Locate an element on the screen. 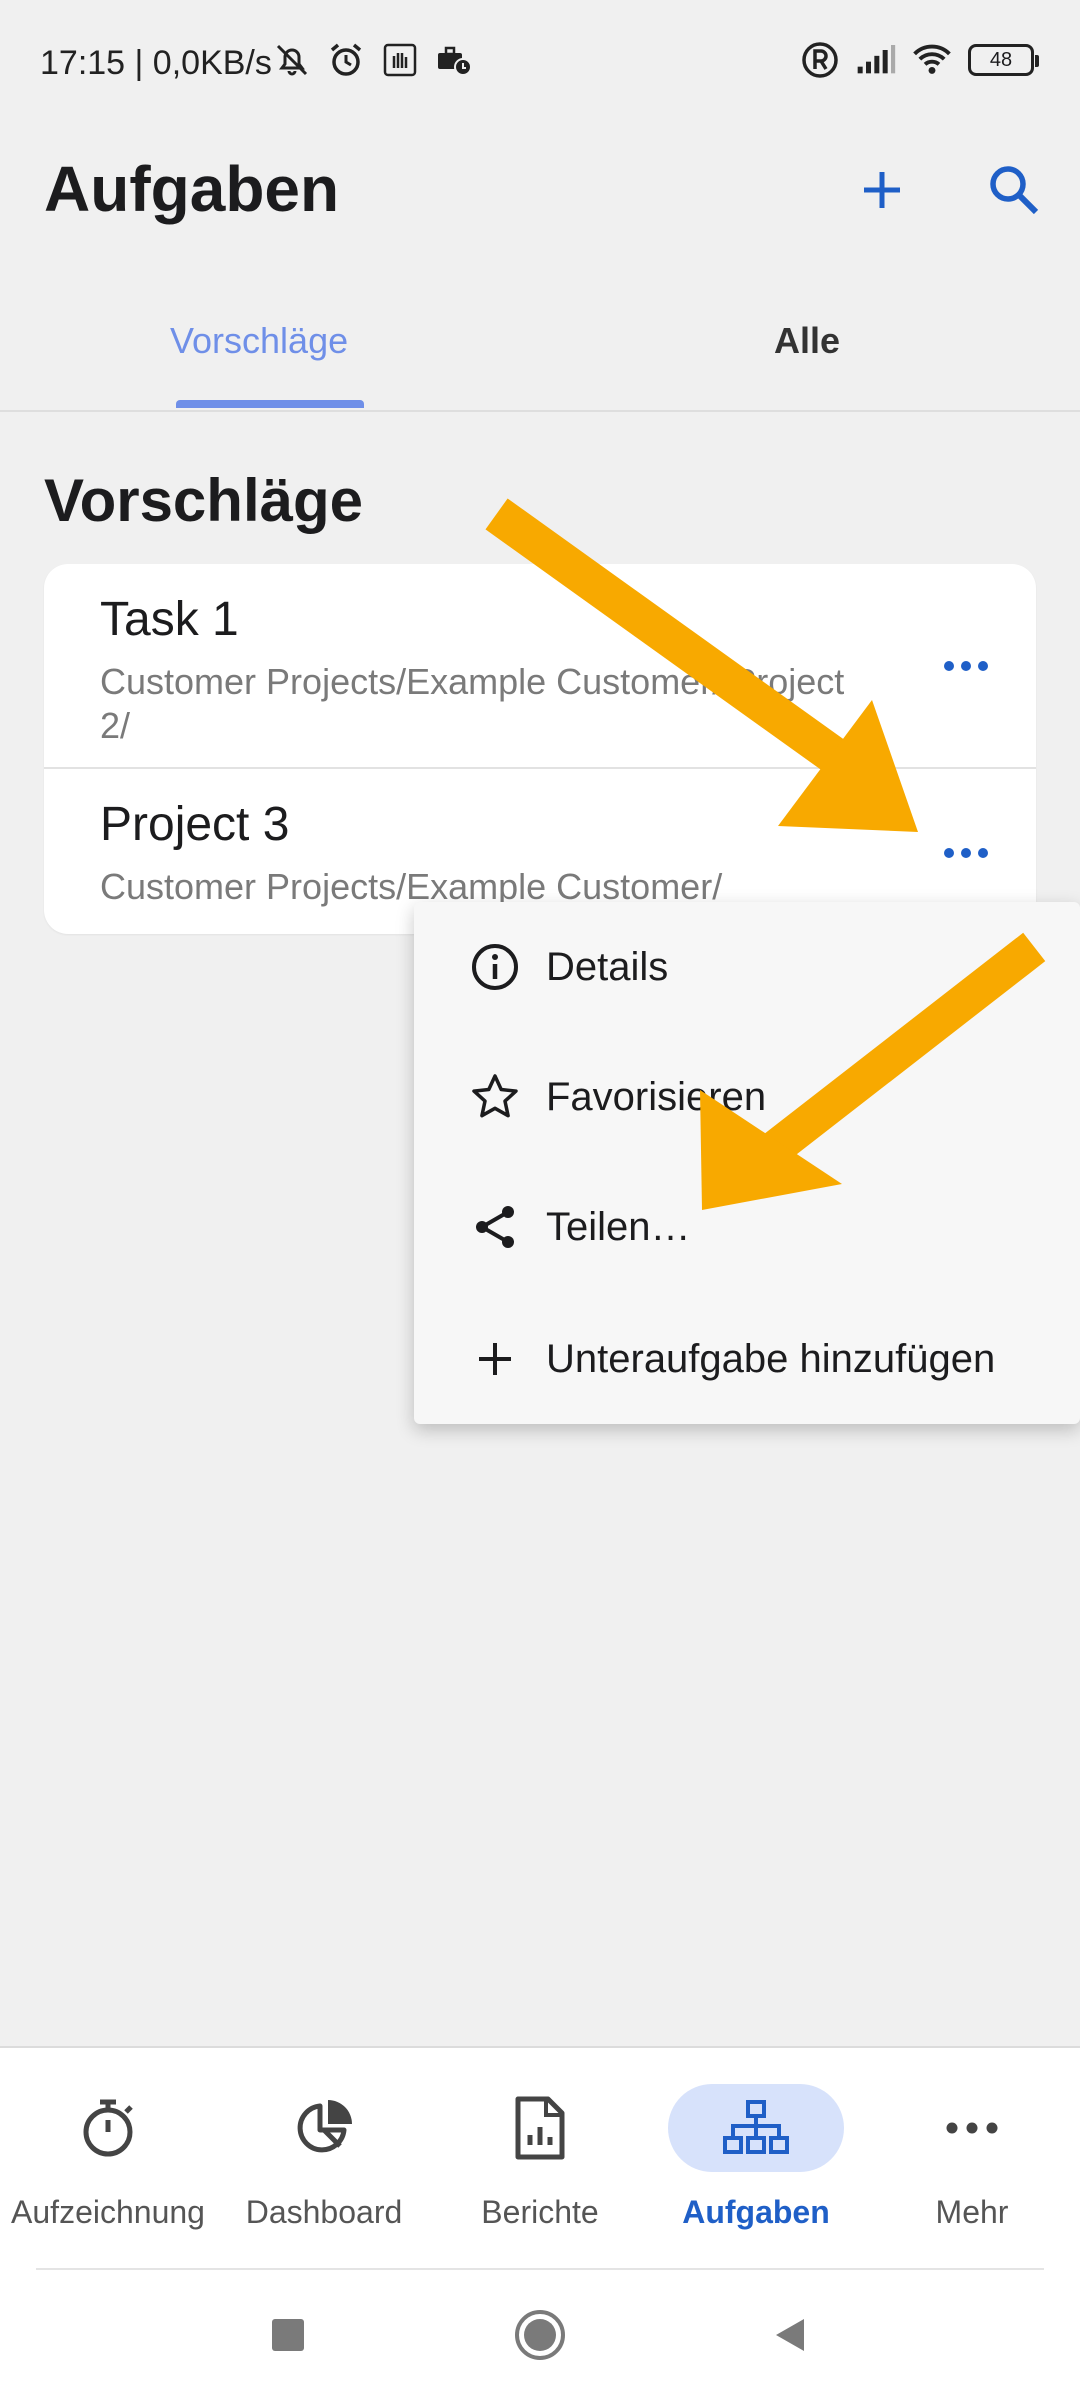  square-icon is located at coordinates (288, 2335).